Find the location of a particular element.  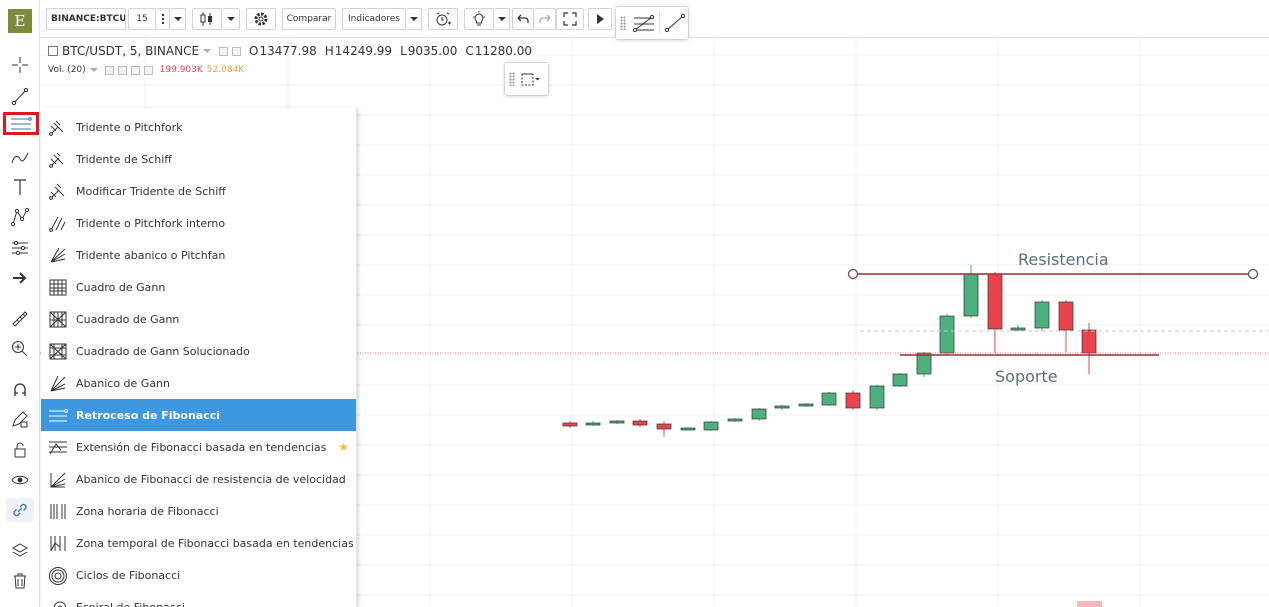

fib-tool-group is located at coordinates (21, 123).